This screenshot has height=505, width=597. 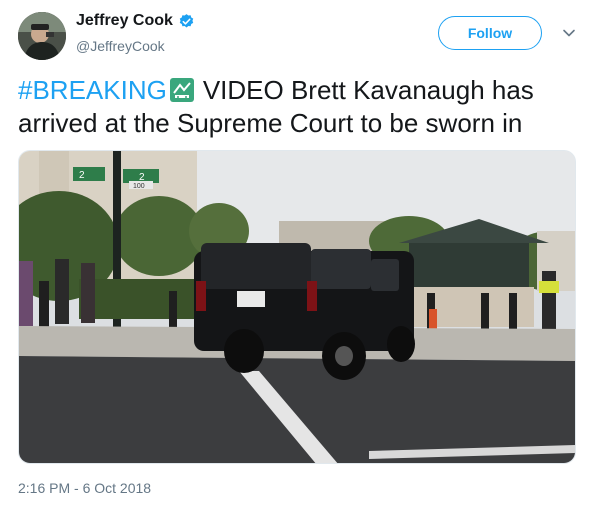 What do you see at coordinates (142, 177) in the screenshot?
I see `street-sign-2: 2` at bounding box center [142, 177].